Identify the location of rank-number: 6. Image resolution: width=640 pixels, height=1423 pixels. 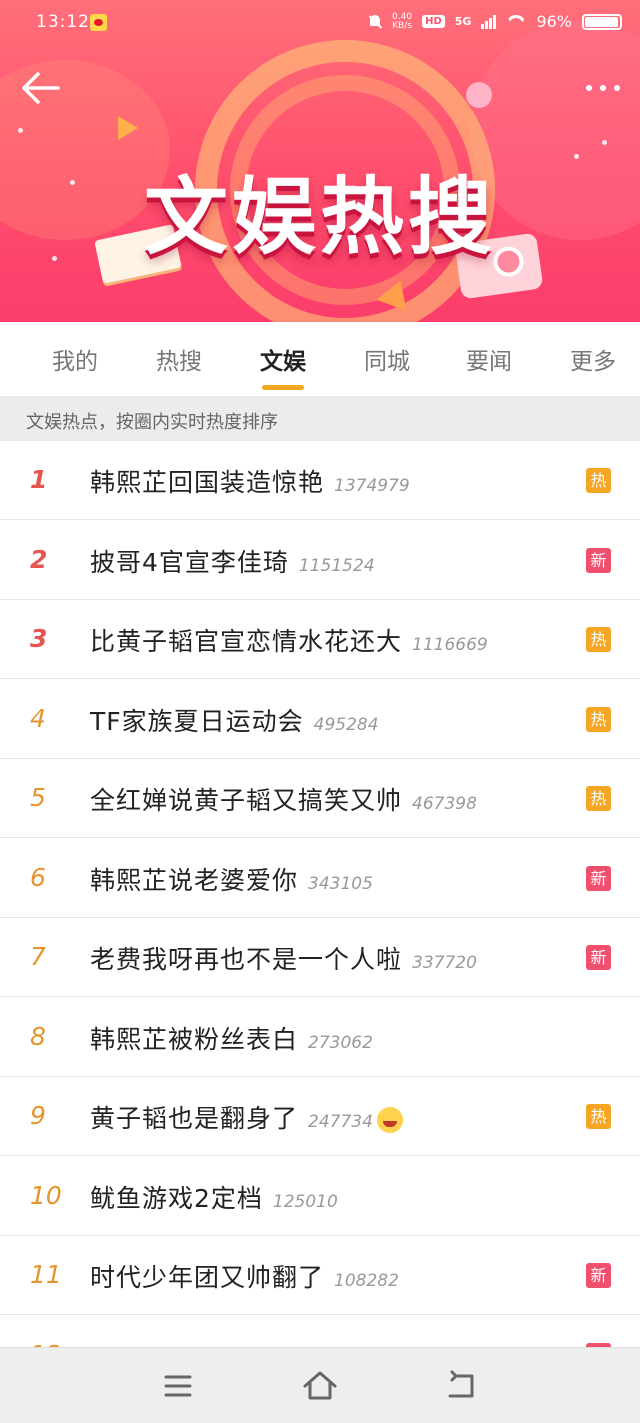
(38, 877).